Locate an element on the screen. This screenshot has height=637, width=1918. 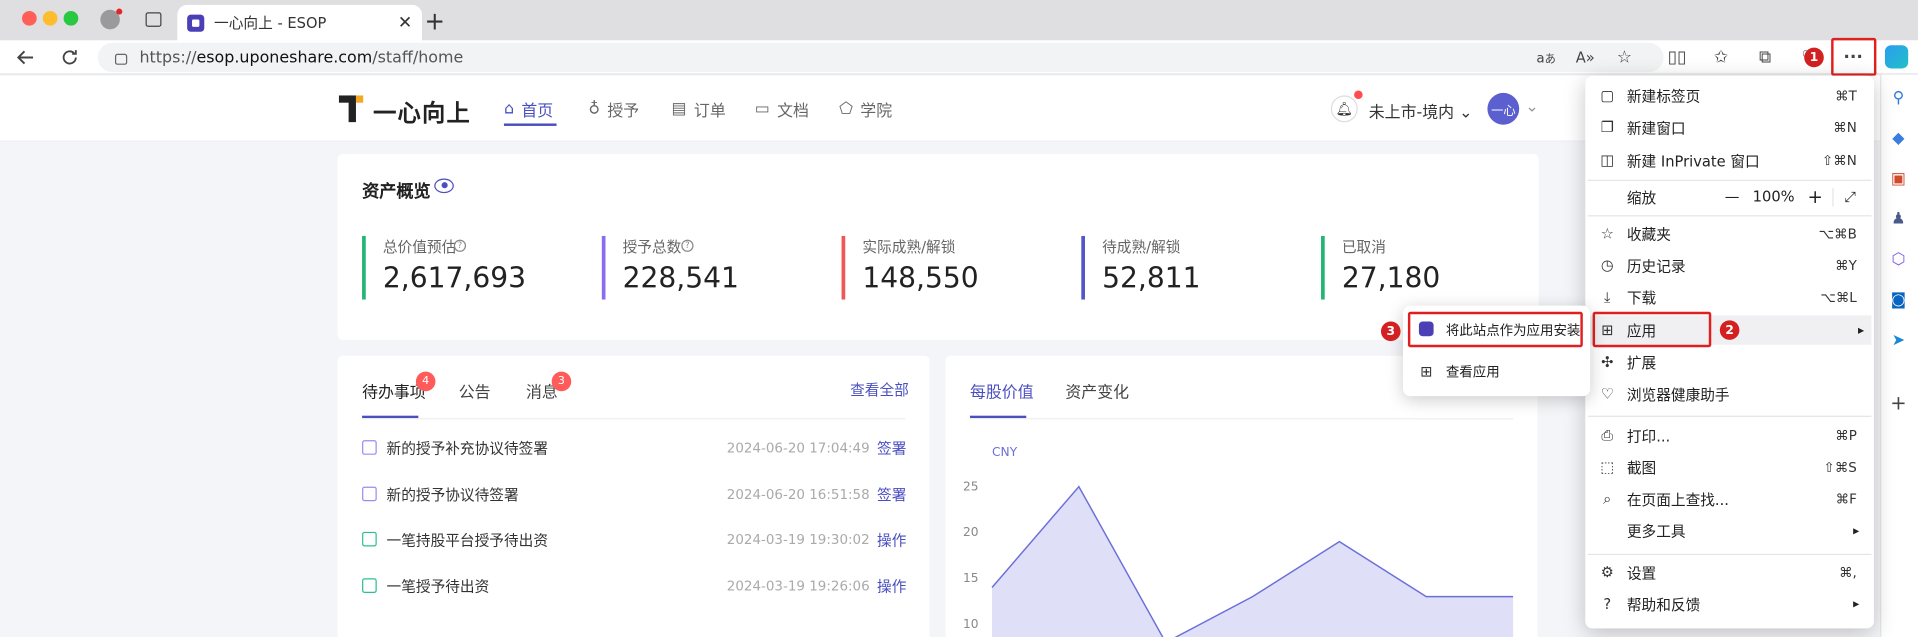
y-tick-label: 20 is located at coordinates (971, 532).